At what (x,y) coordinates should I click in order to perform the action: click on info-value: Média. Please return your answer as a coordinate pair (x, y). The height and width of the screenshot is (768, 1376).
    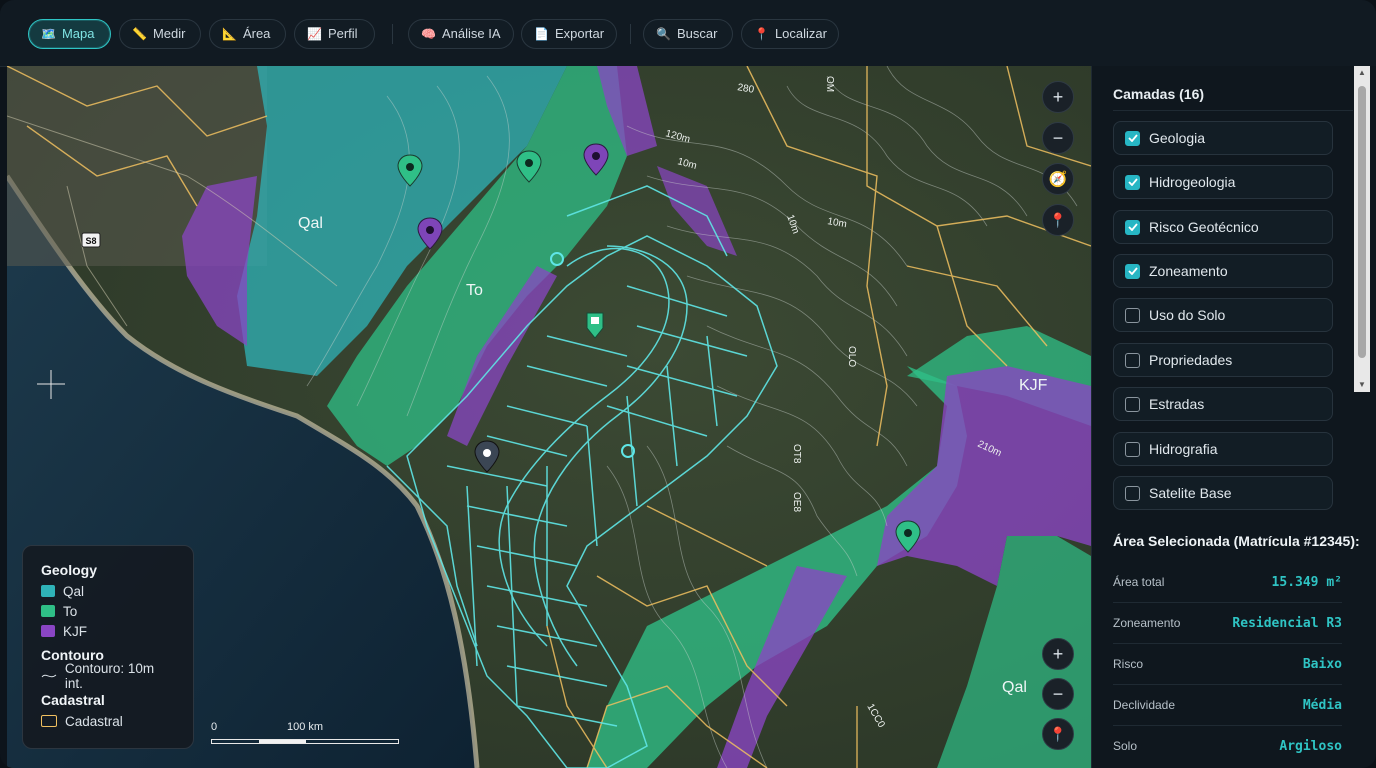
    Looking at the image, I should click on (1322, 705).